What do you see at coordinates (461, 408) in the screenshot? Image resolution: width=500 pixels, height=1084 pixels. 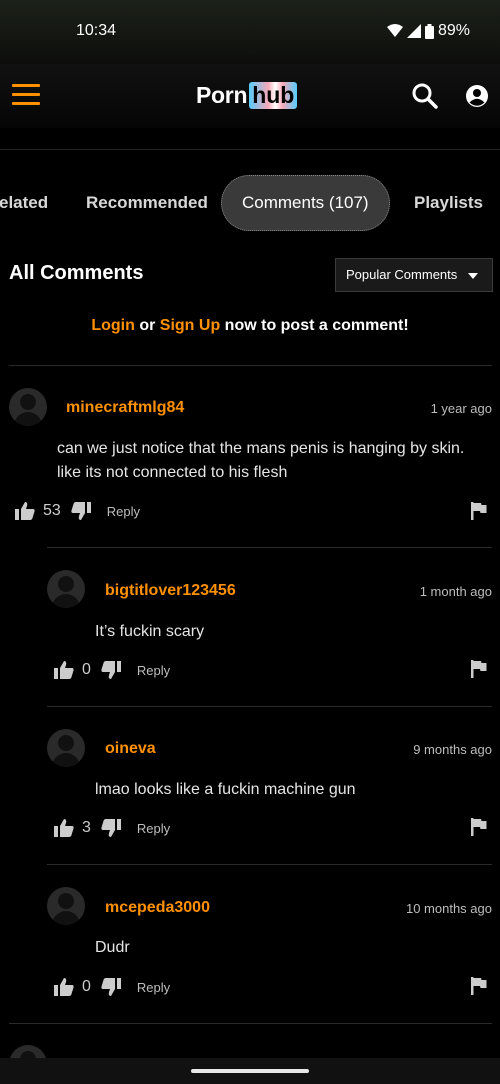 I see `comment-time: 1 year ago` at bounding box center [461, 408].